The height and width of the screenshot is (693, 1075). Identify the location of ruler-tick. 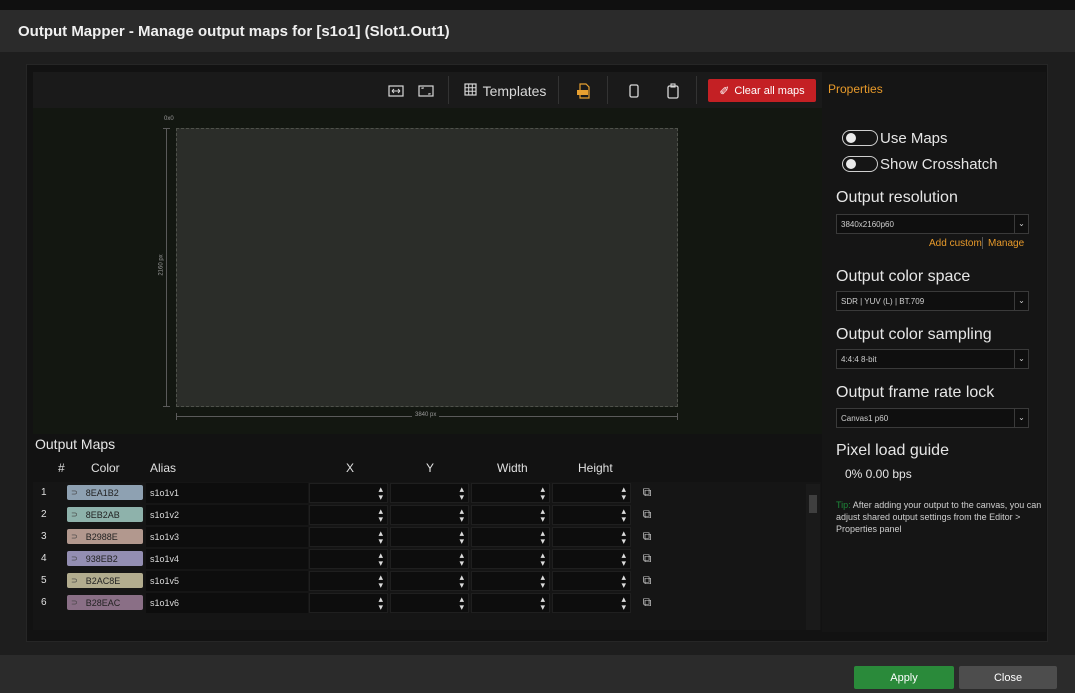
(166, 128).